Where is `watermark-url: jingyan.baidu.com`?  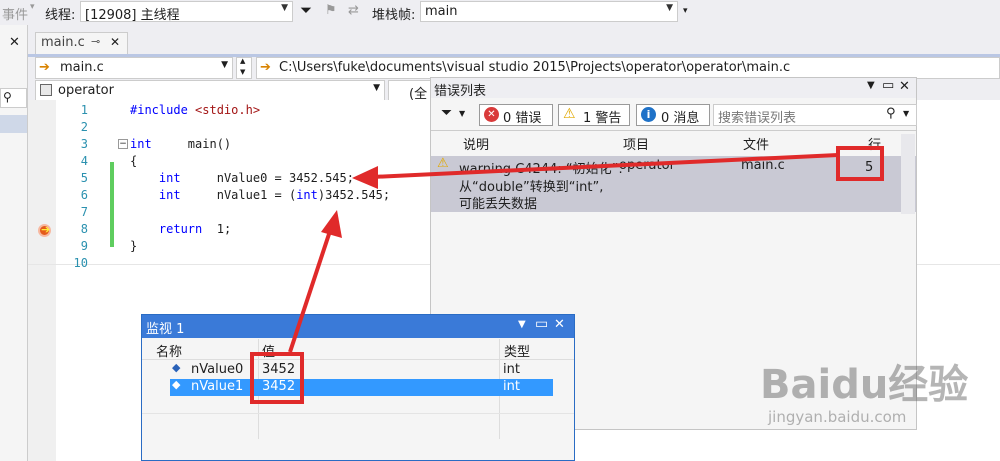 watermark-url: jingyan.baidu.com is located at coordinates (837, 417).